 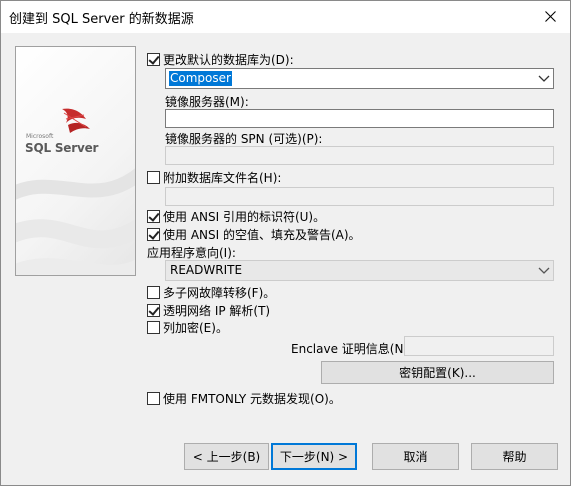 What do you see at coordinates (200, 78) in the screenshot?
I see `default-db-value: Composer` at bounding box center [200, 78].